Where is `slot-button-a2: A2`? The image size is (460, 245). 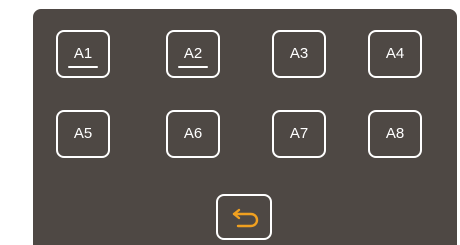 slot-button-a2: A2 is located at coordinates (193, 54).